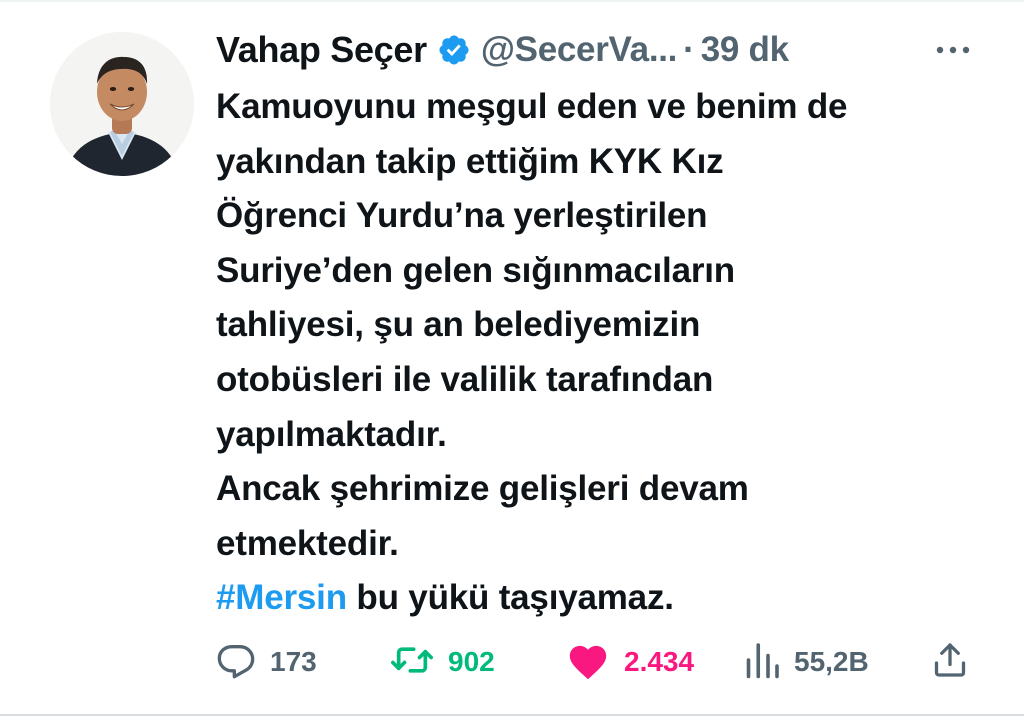 The height and width of the screenshot is (719, 1024). I want to click on retweet-count: 902, so click(471, 661).